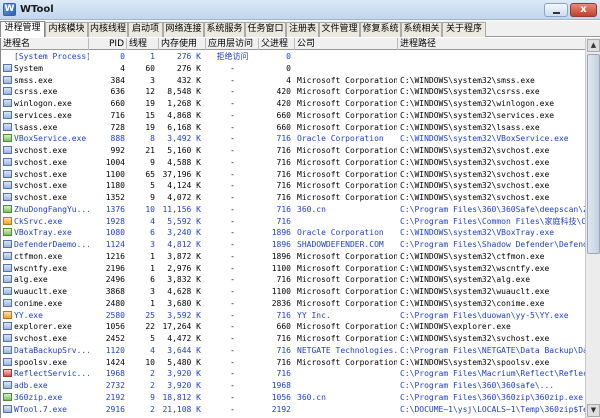 This screenshot has width=600, height=418. What do you see at coordinates (40, 362) in the screenshot?
I see `process-name: spoolsv.exe` at bounding box center [40, 362].